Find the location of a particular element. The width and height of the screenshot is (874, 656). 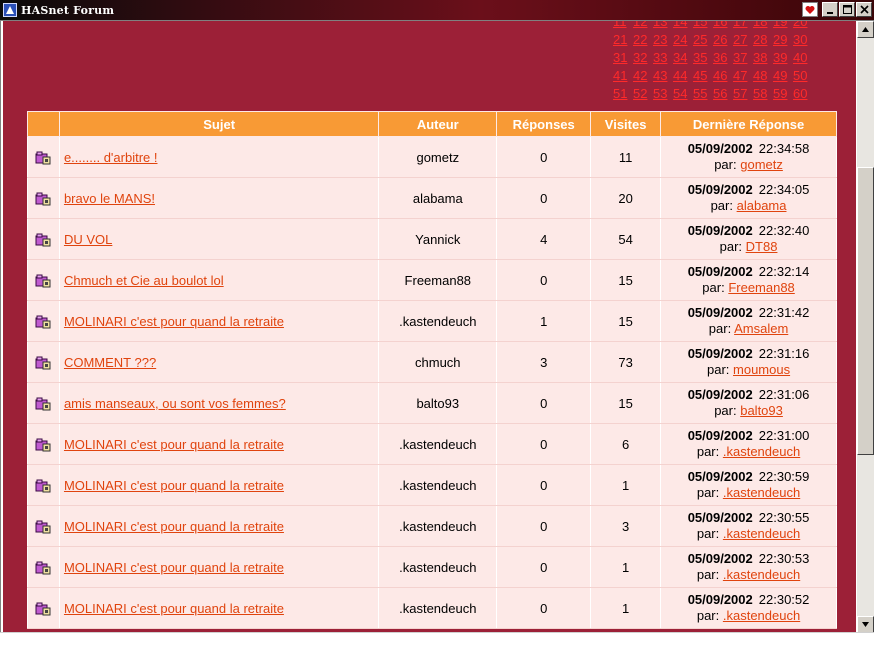

last-reply-author-link: alabama is located at coordinates (762, 205).